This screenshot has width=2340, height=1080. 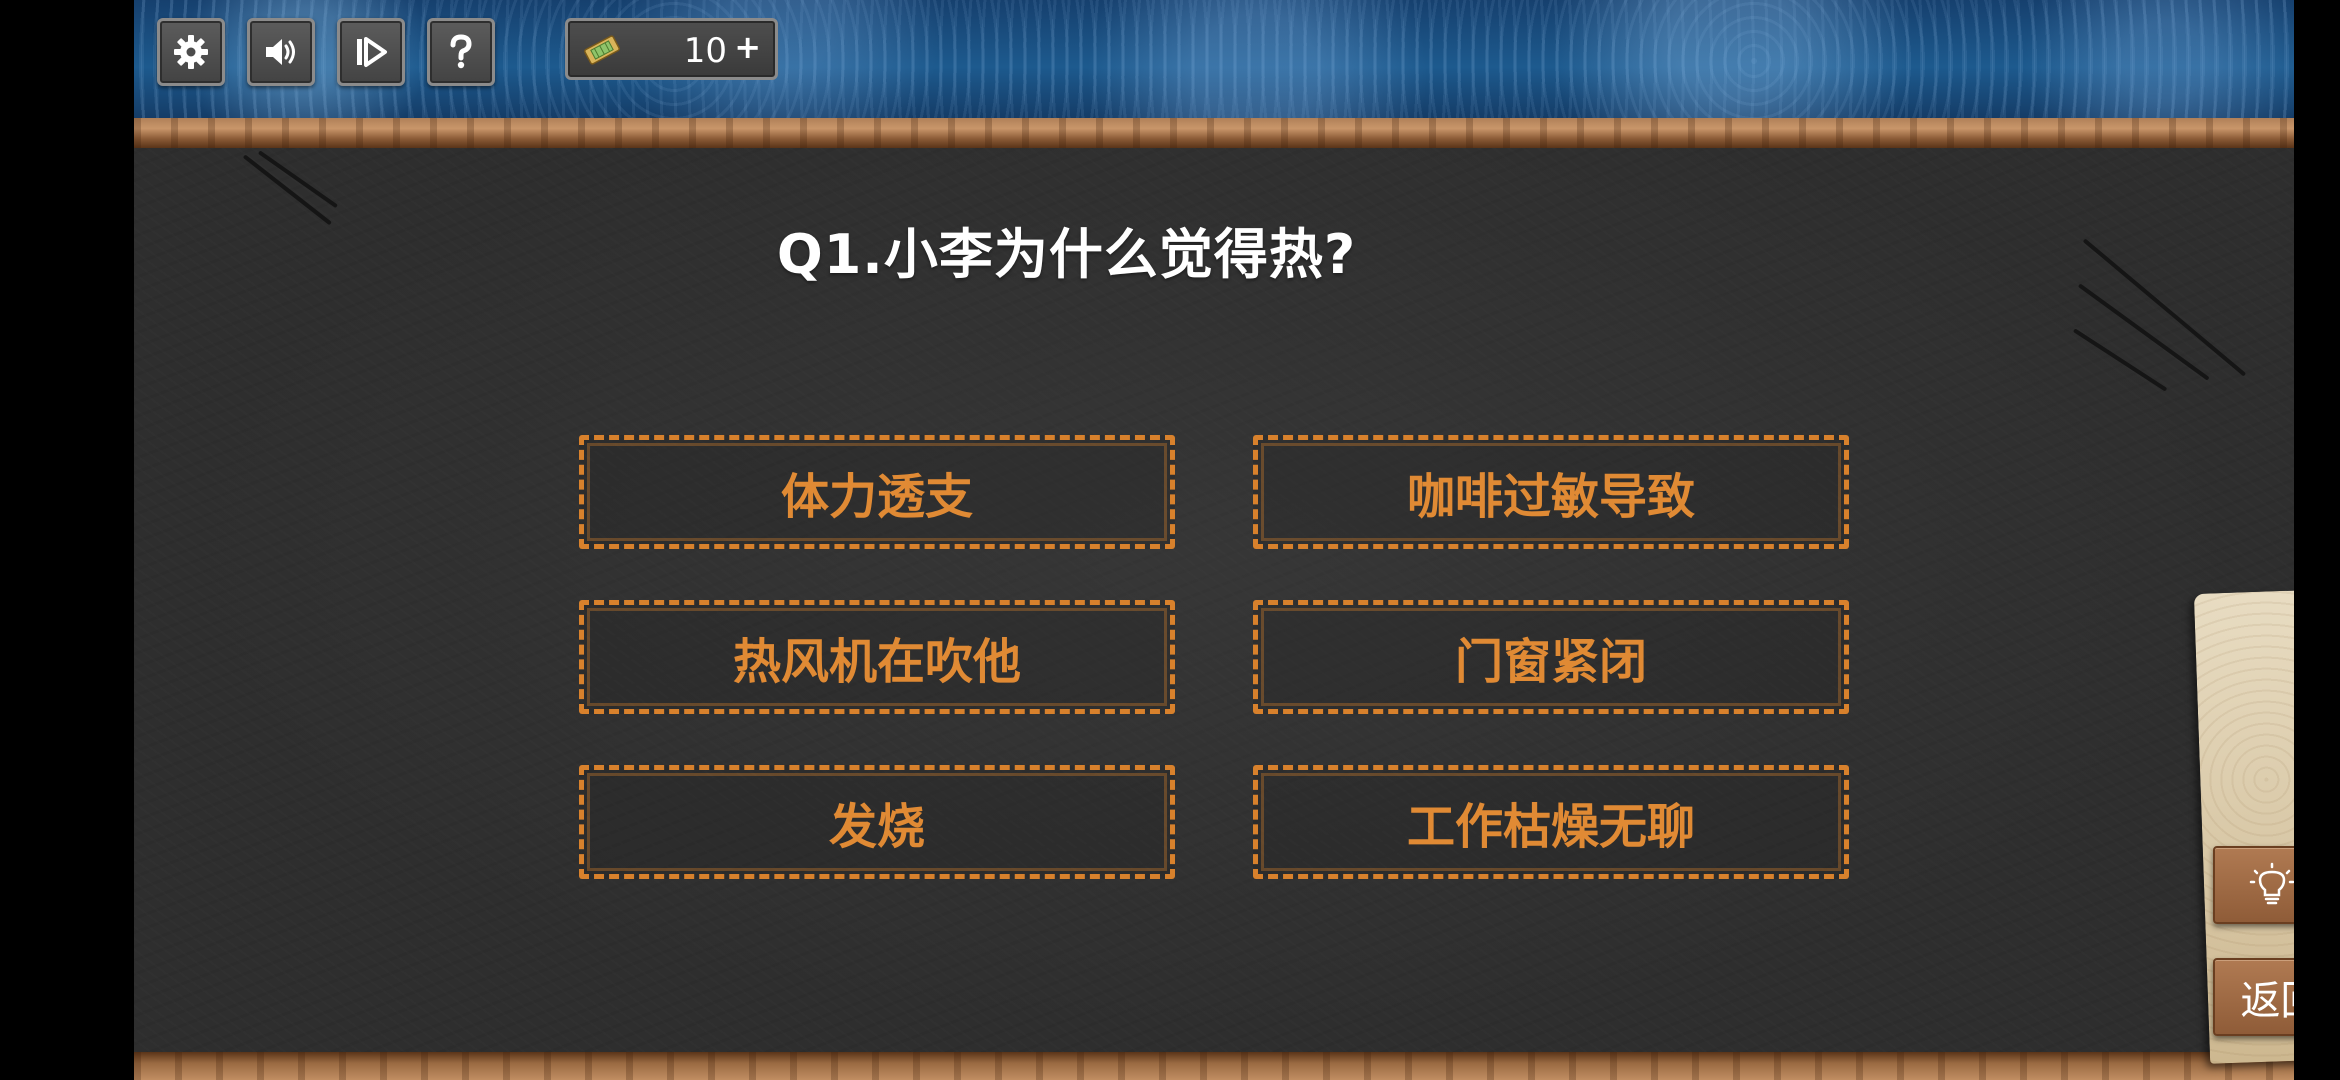 What do you see at coordinates (747, 47) in the screenshot?
I see `add-currency-button: +` at bounding box center [747, 47].